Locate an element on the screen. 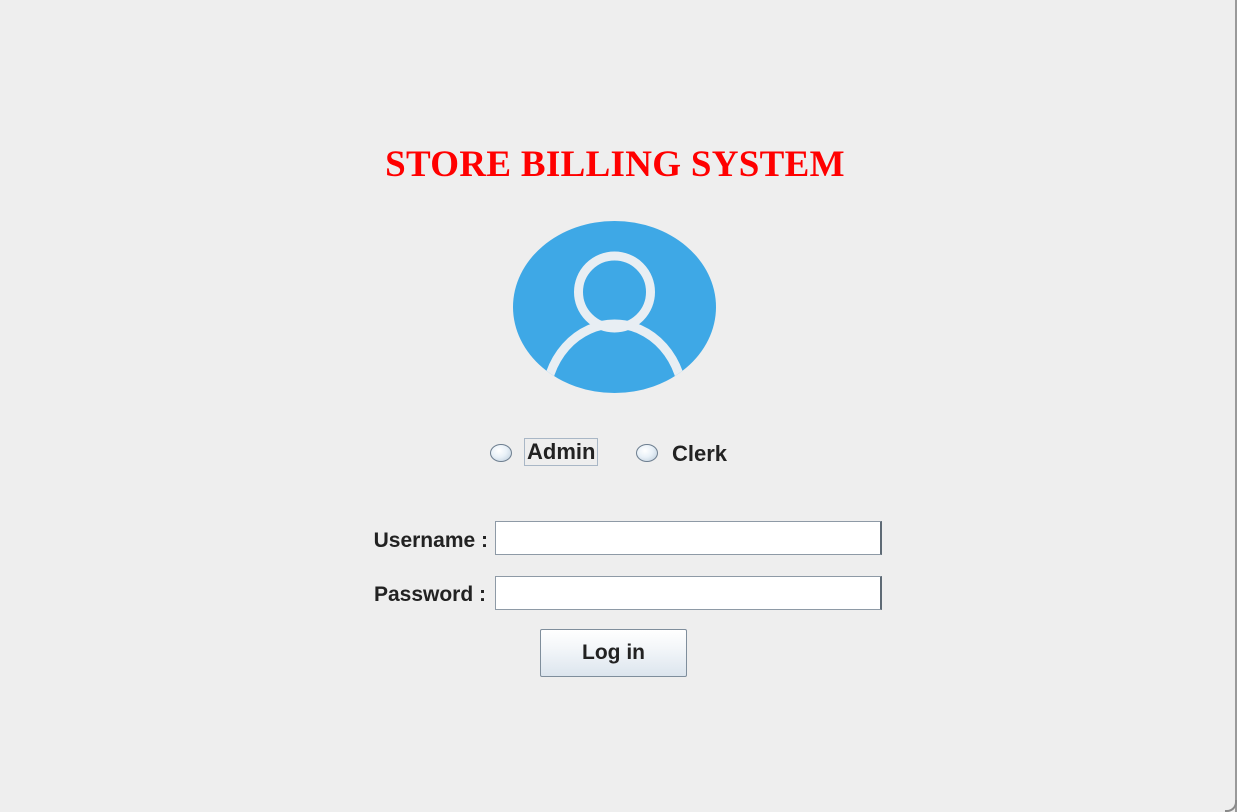  username-field is located at coordinates (688, 538).